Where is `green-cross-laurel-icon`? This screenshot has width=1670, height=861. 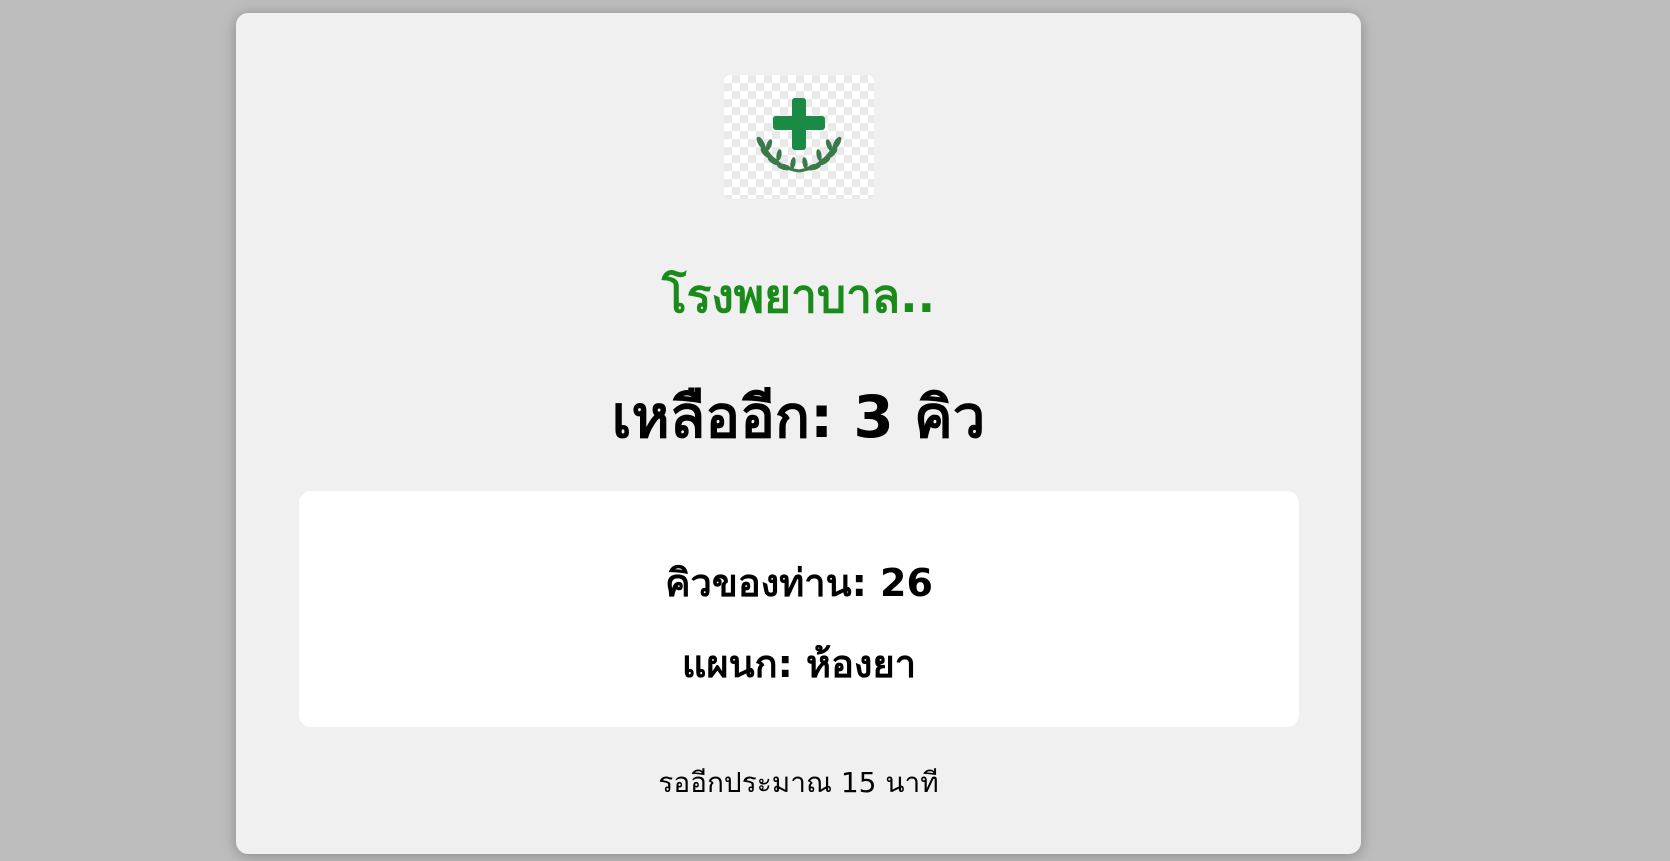
green-cross-laurel-icon is located at coordinates (799, 135).